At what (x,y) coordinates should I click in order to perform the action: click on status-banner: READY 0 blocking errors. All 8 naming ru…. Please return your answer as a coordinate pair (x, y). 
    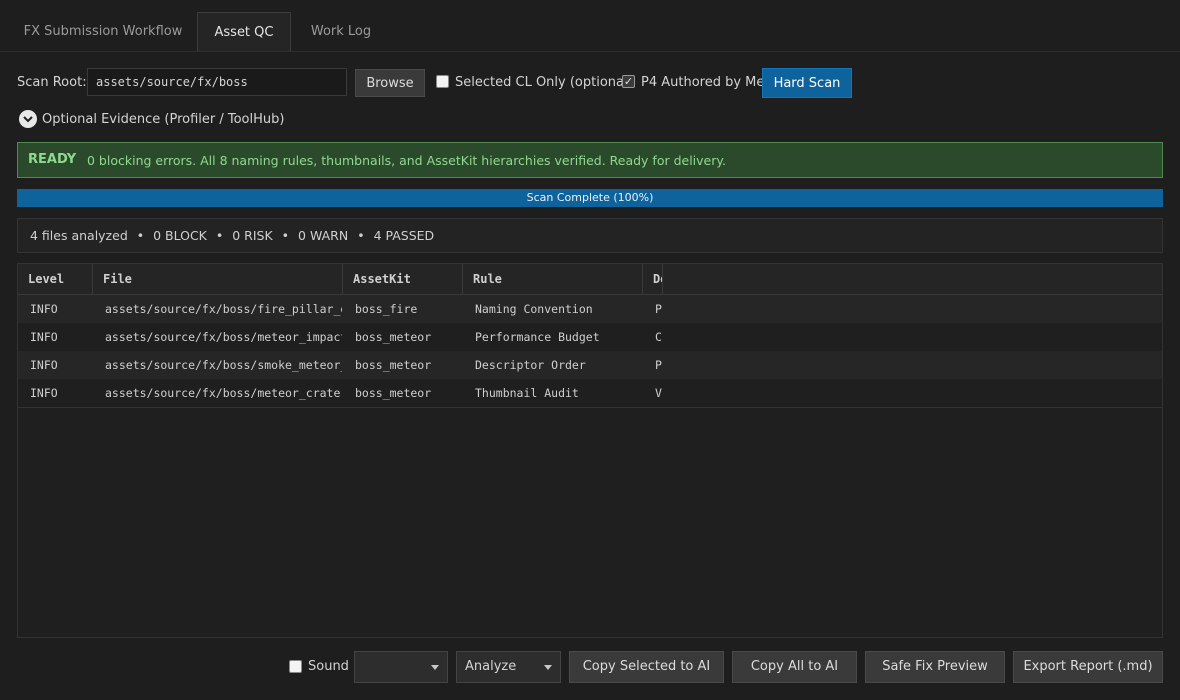
    Looking at the image, I should click on (590, 160).